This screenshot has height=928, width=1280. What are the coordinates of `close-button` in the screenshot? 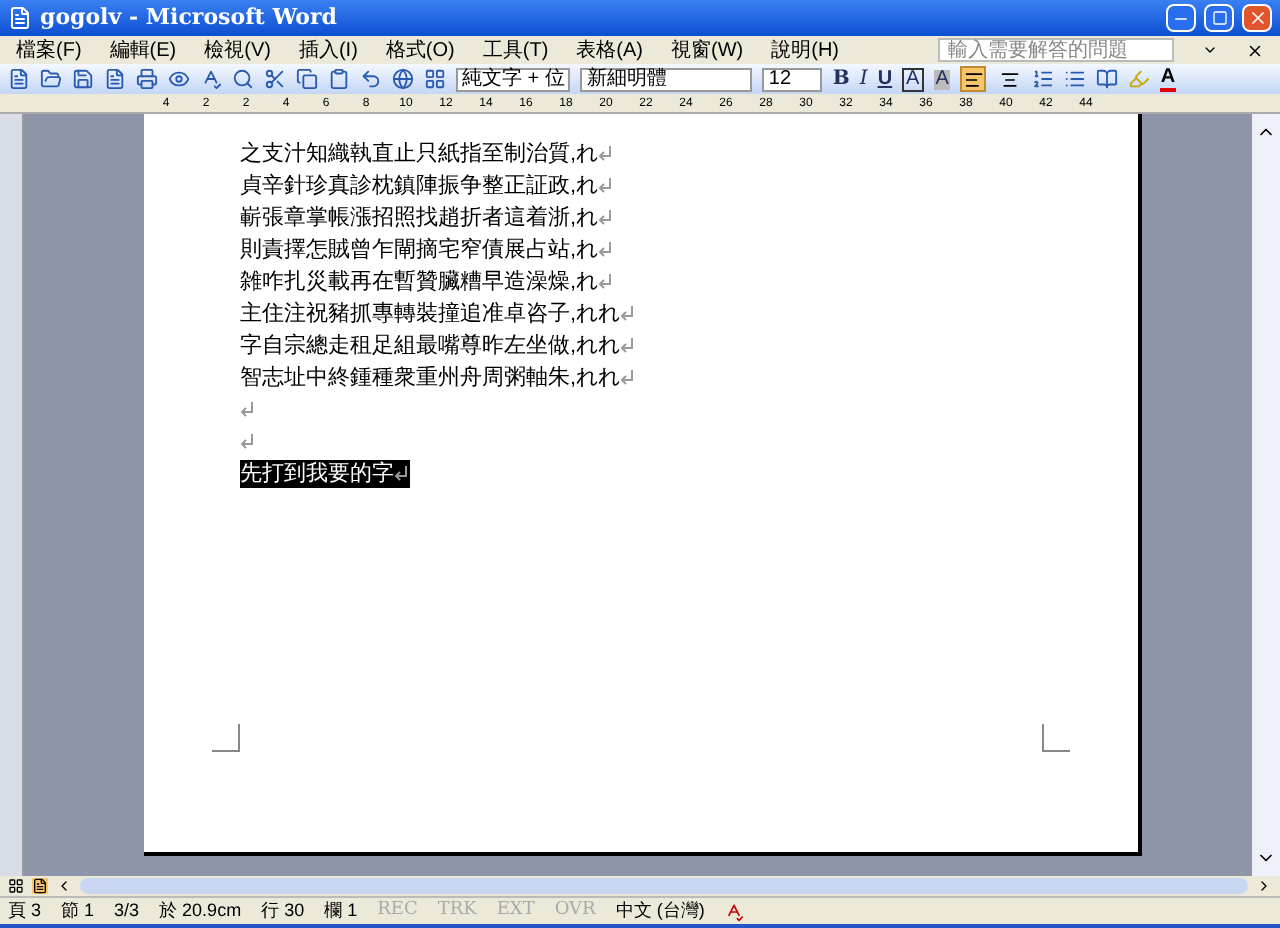 It's located at (1257, 18).